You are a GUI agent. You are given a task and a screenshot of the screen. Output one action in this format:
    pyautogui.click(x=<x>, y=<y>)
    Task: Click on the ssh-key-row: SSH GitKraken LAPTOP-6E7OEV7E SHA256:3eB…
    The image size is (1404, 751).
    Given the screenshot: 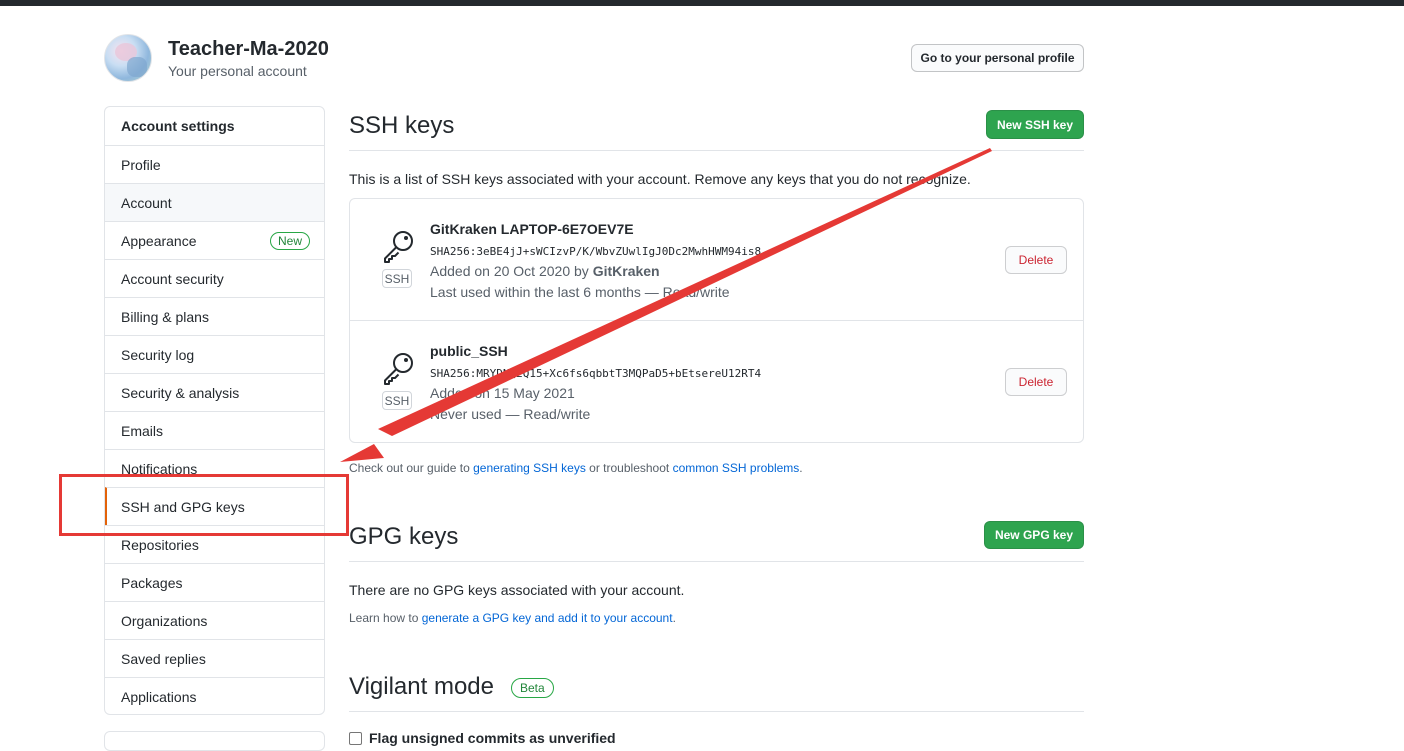 What is the action you would take?
    pyautogui.click(x=716, y=260)
    